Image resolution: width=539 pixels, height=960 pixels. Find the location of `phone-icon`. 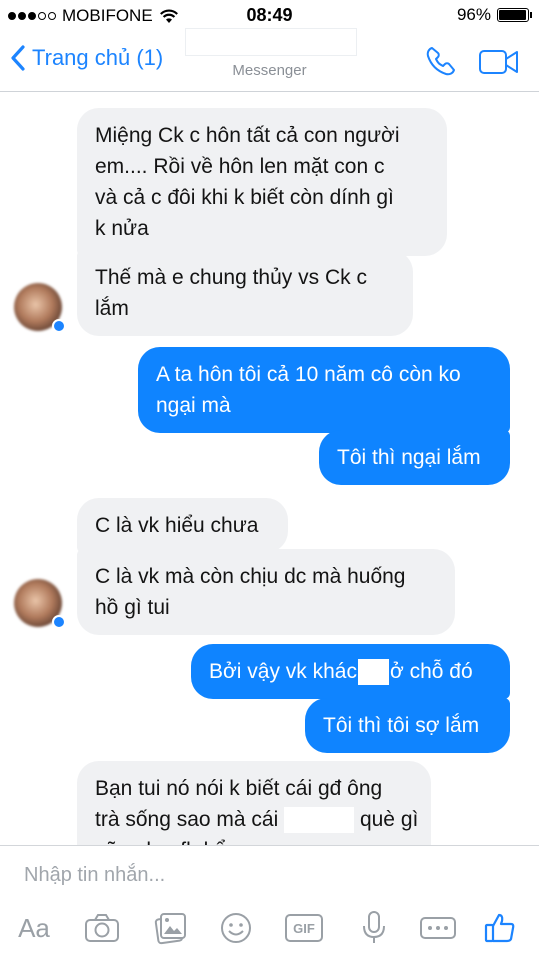

phone-icon is located at coordinates (441, 61).